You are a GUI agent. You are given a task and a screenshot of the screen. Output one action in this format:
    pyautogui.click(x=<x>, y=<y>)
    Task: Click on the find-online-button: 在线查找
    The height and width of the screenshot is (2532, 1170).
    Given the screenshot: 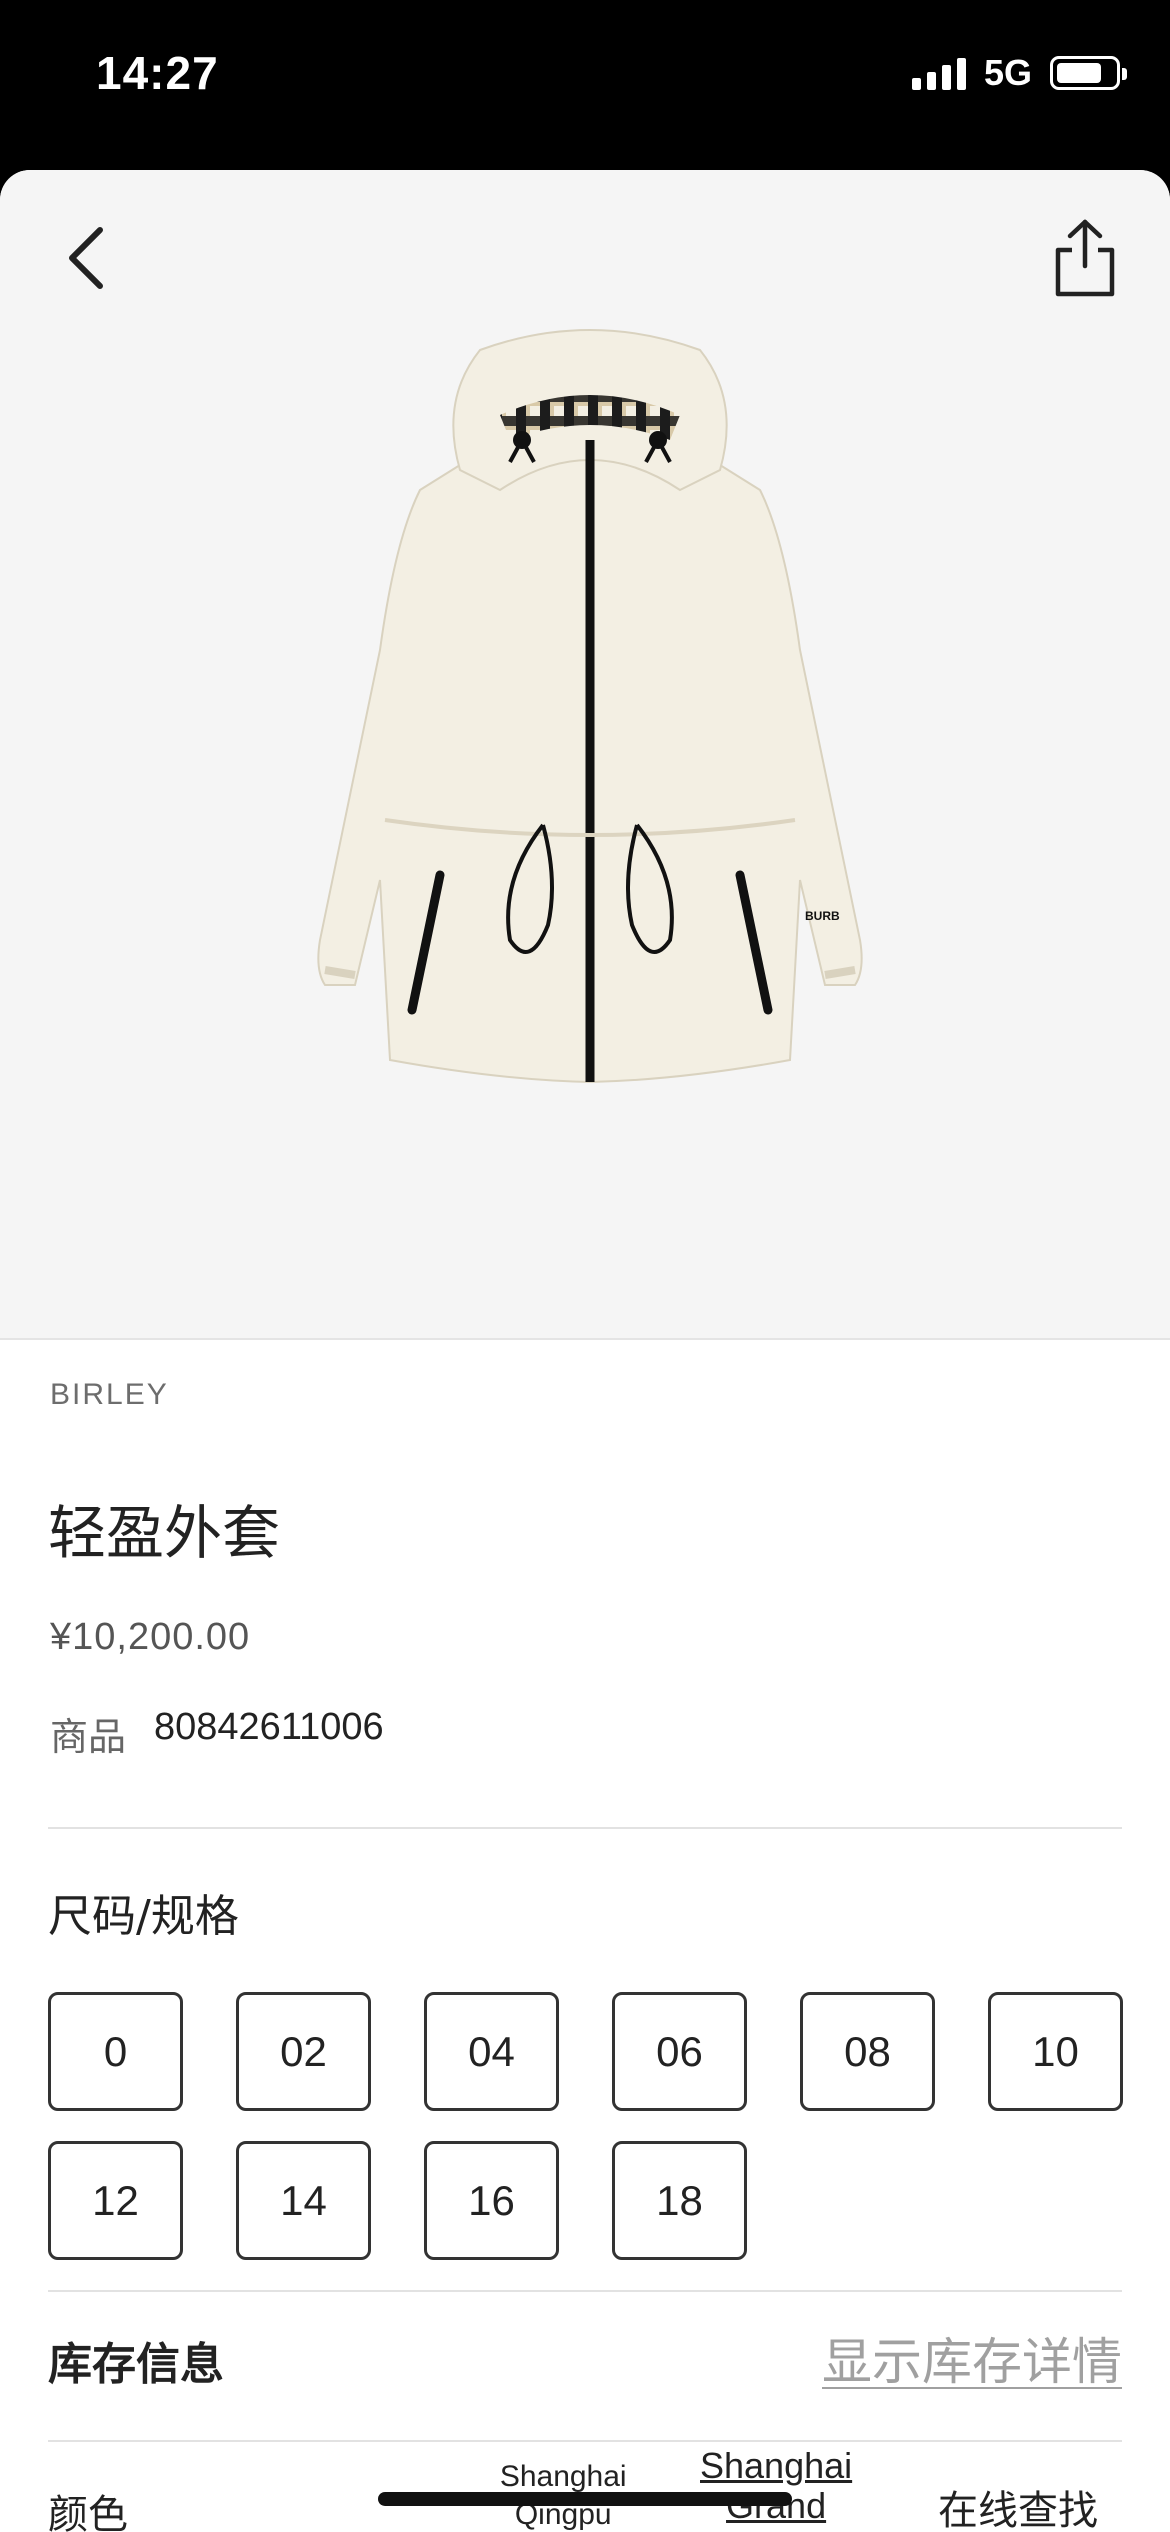 What is the action you would take?
    pyautogui.click(x=1018, y=2505)
    